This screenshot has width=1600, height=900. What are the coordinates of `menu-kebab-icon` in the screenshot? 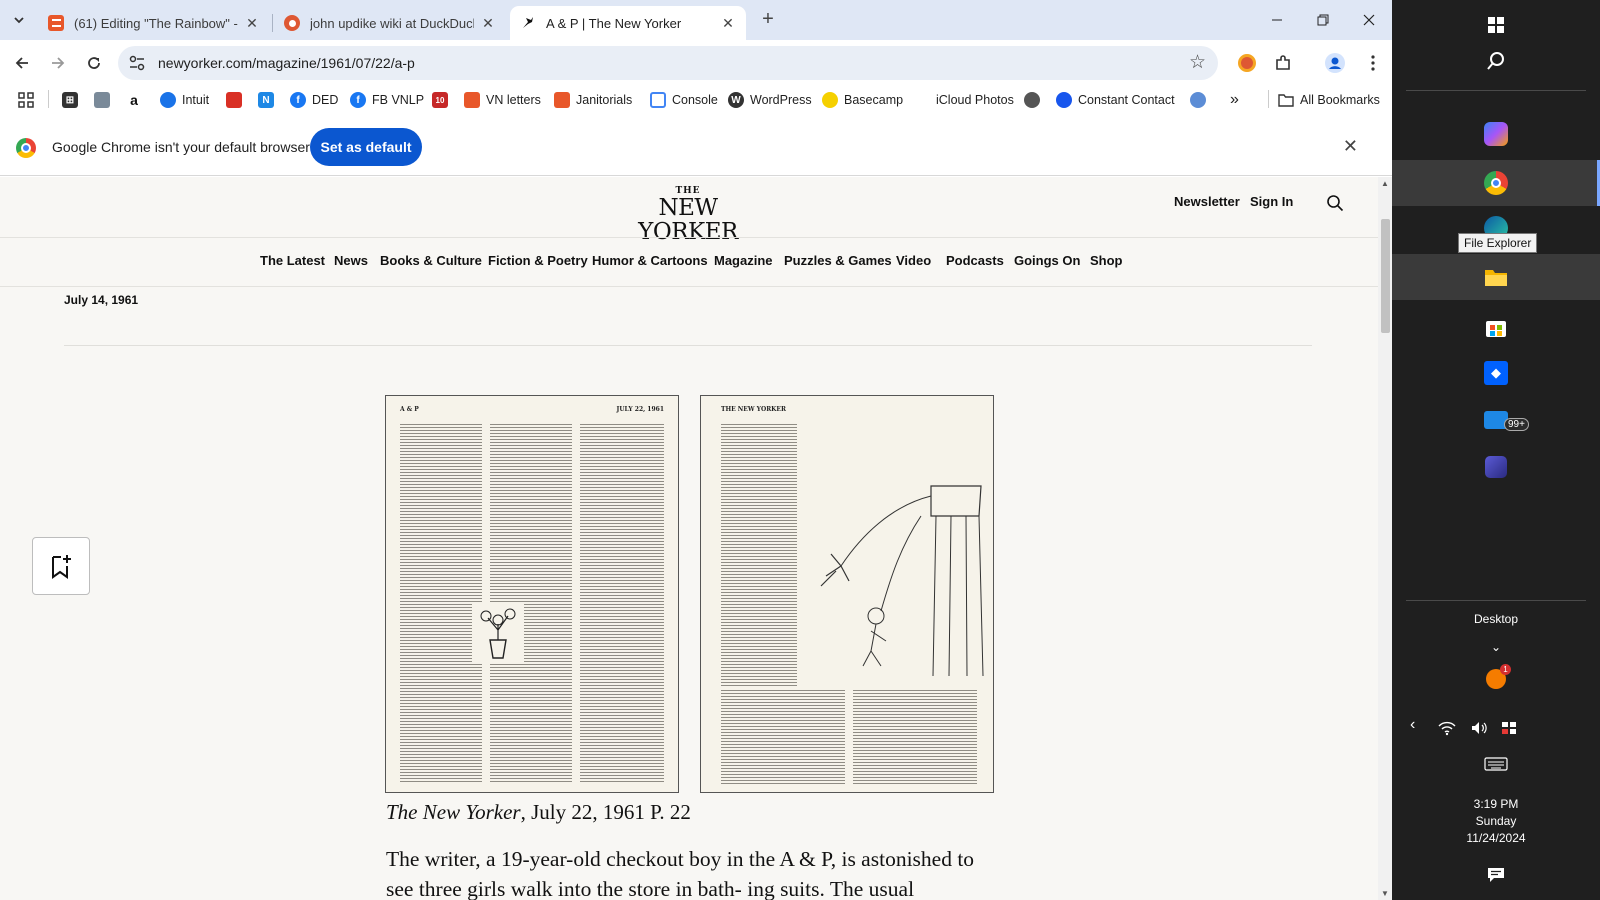 It's located at (1373, 63).